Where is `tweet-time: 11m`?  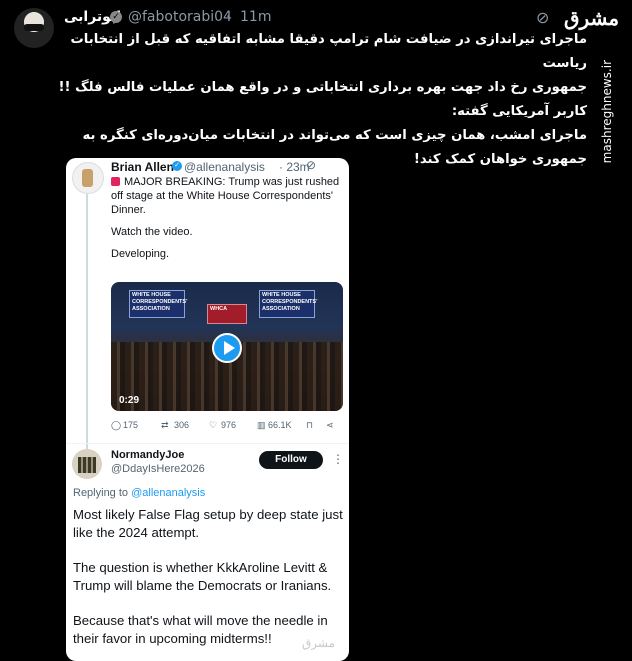
tweet-time: 11m is located at coordinates (255, 17).